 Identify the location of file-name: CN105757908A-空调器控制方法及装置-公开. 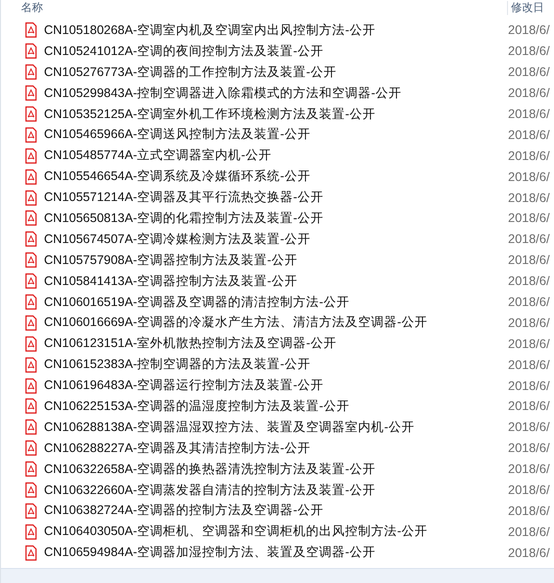
(171, 260).